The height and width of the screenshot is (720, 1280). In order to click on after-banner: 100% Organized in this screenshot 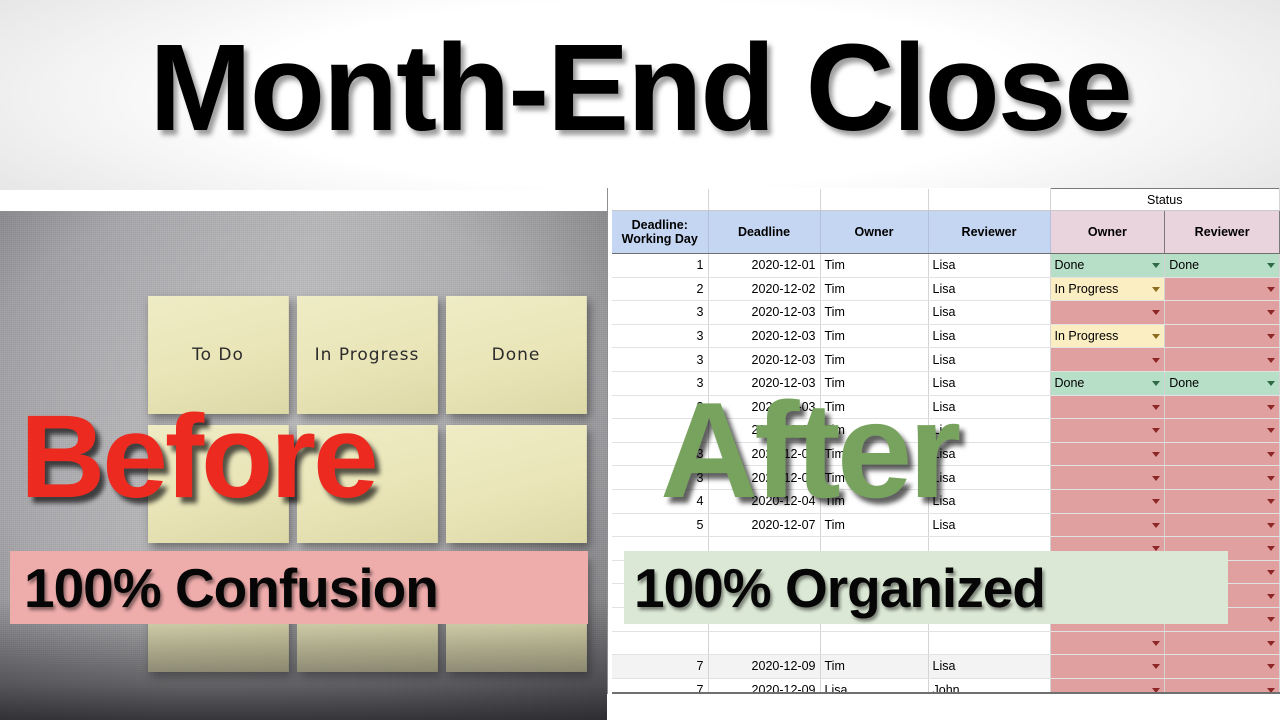, I will do `click(926, 587)`.